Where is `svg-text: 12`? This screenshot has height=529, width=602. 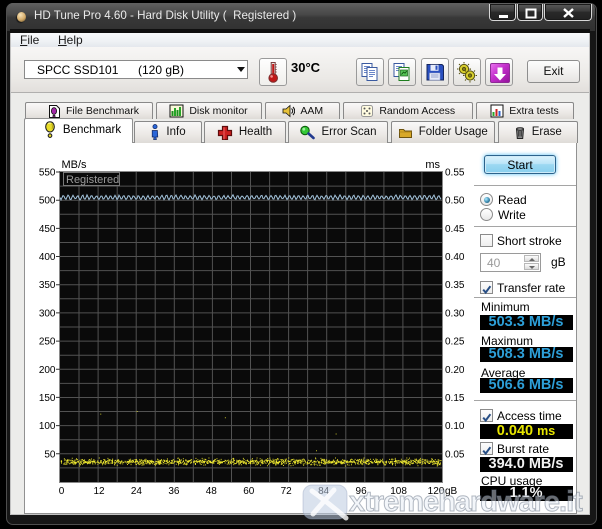 svg-text: 12 is located at coordinates (99, 491).